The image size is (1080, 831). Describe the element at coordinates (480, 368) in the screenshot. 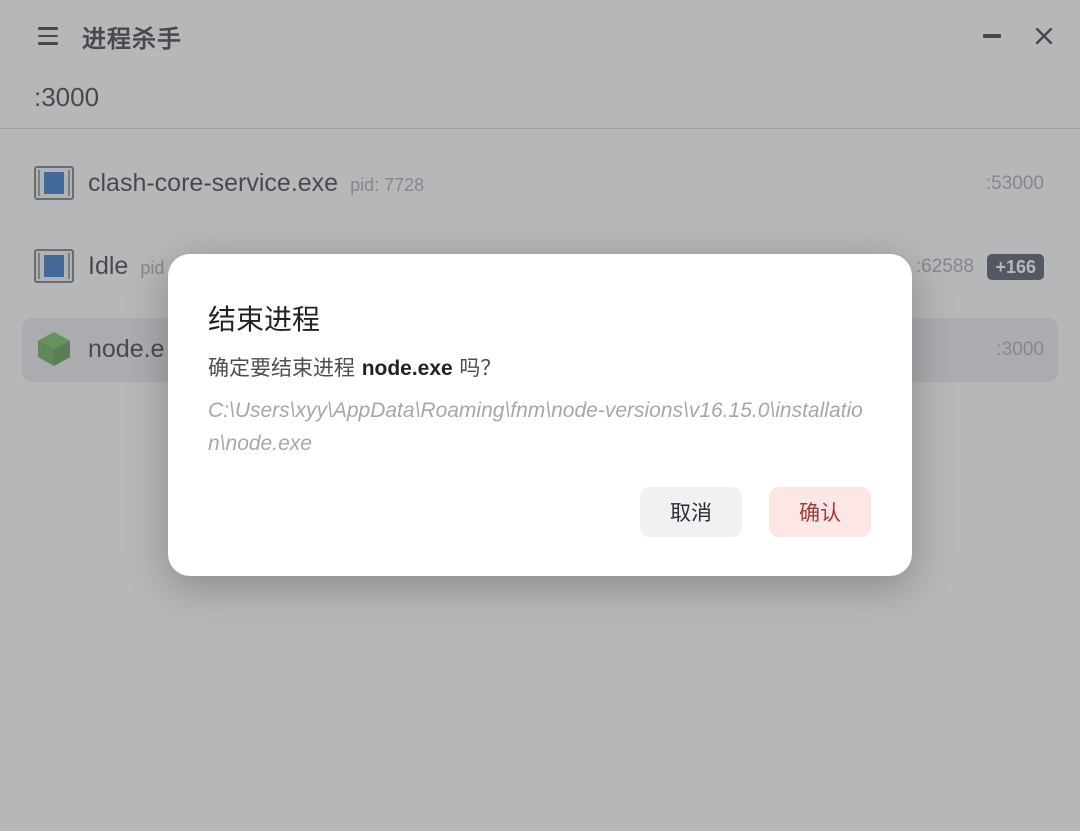

I see `dialog-message-suffix: 吗？` at that location.